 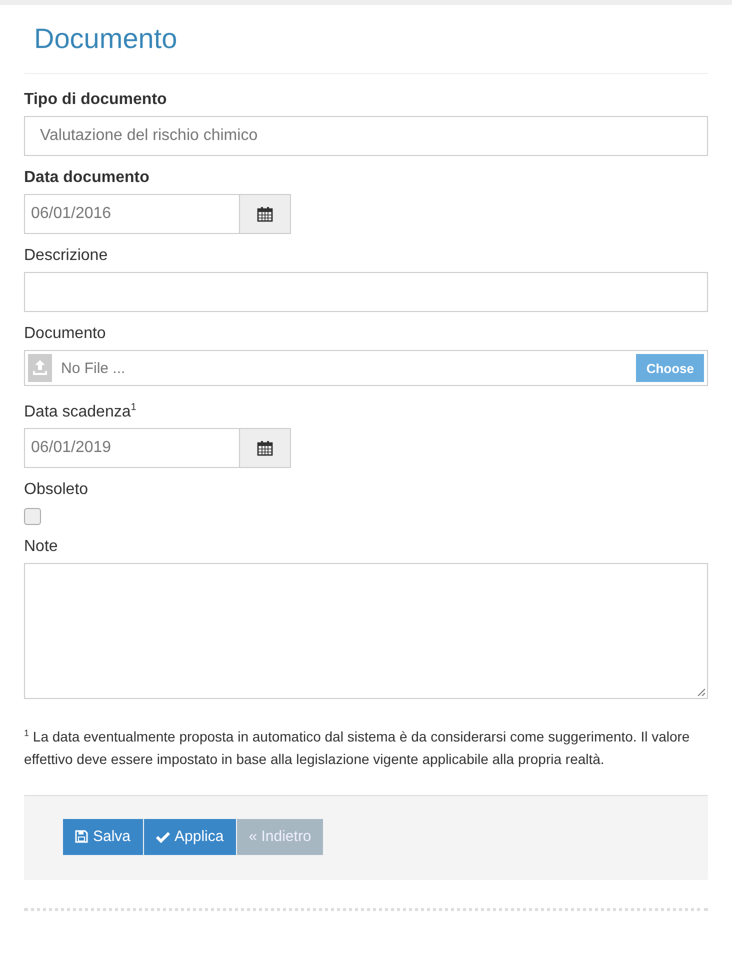 What do you see at coordinates (366, 292) in the screenshot?
I see `text-field` at bounding box center [366, 292].